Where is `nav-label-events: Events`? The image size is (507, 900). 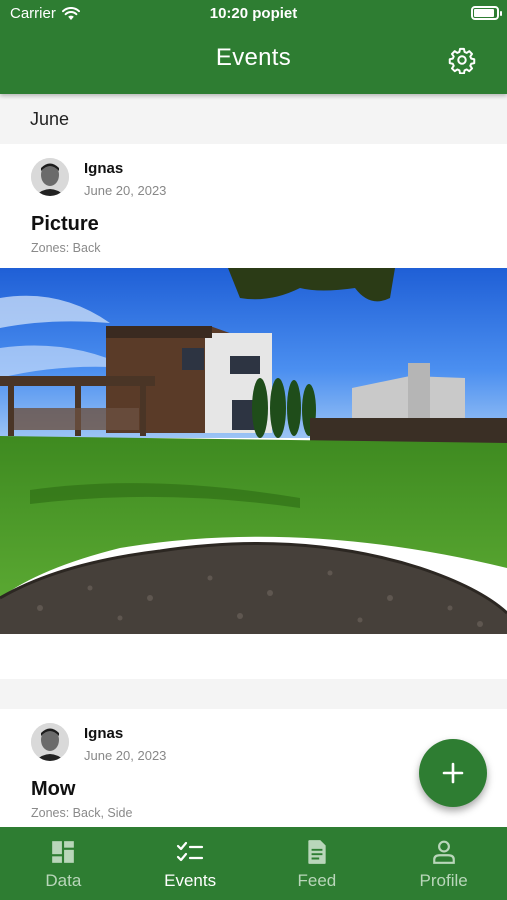 nav-label-events: Events is located at coordinates (190, 880).